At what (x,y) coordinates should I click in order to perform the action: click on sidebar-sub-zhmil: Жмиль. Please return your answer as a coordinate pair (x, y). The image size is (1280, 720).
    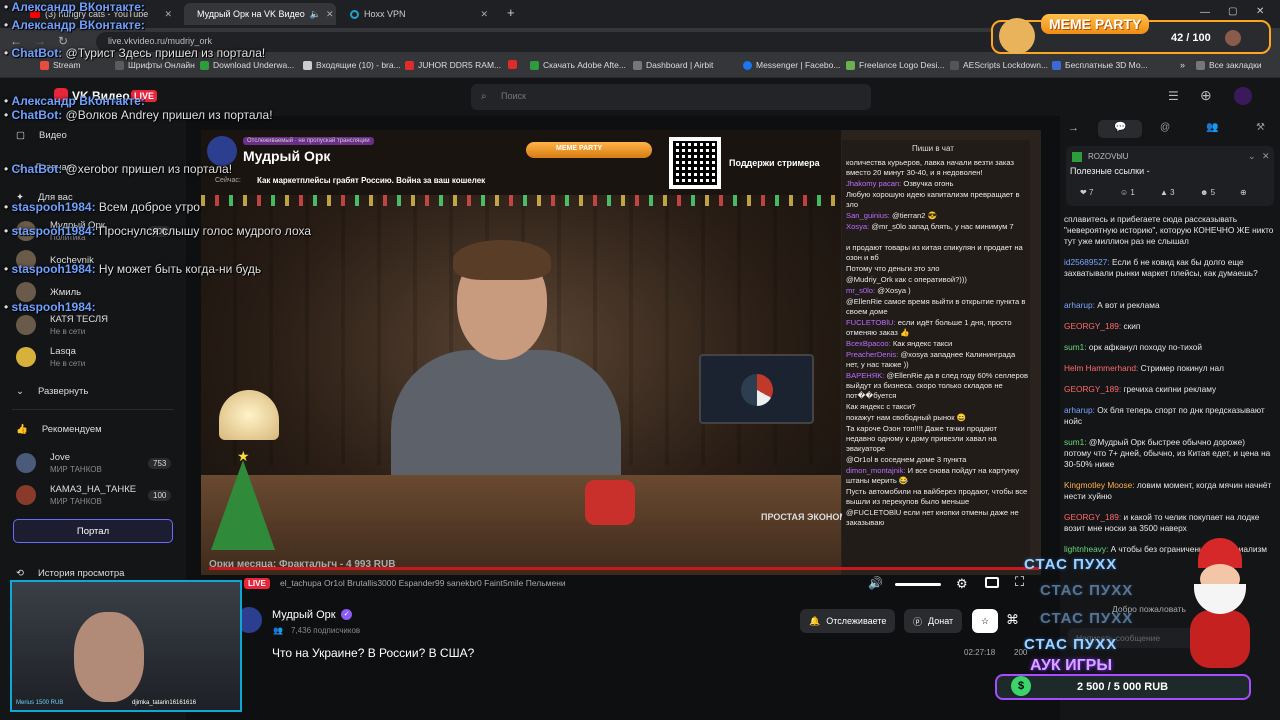
    Looking at the image, I should click on (48, 292).